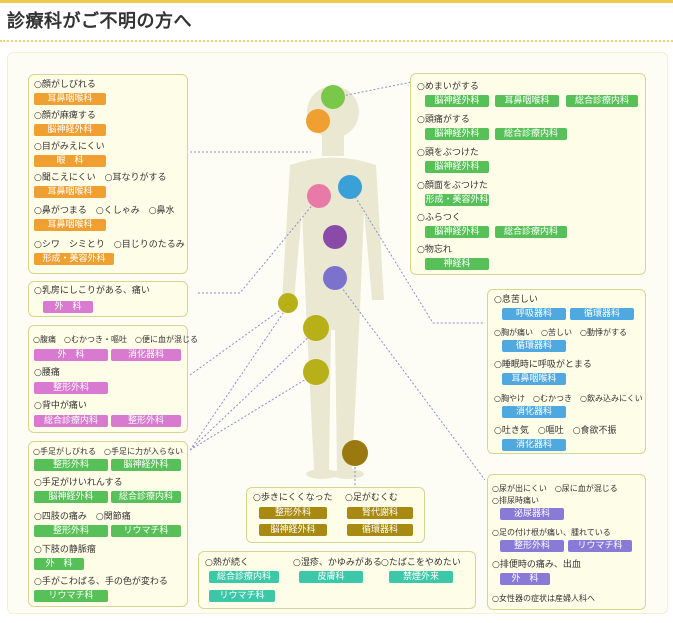 This screenshot has height=623, width=673. I want to click on dept-tag: 禁煙外来, so click(421, 577).